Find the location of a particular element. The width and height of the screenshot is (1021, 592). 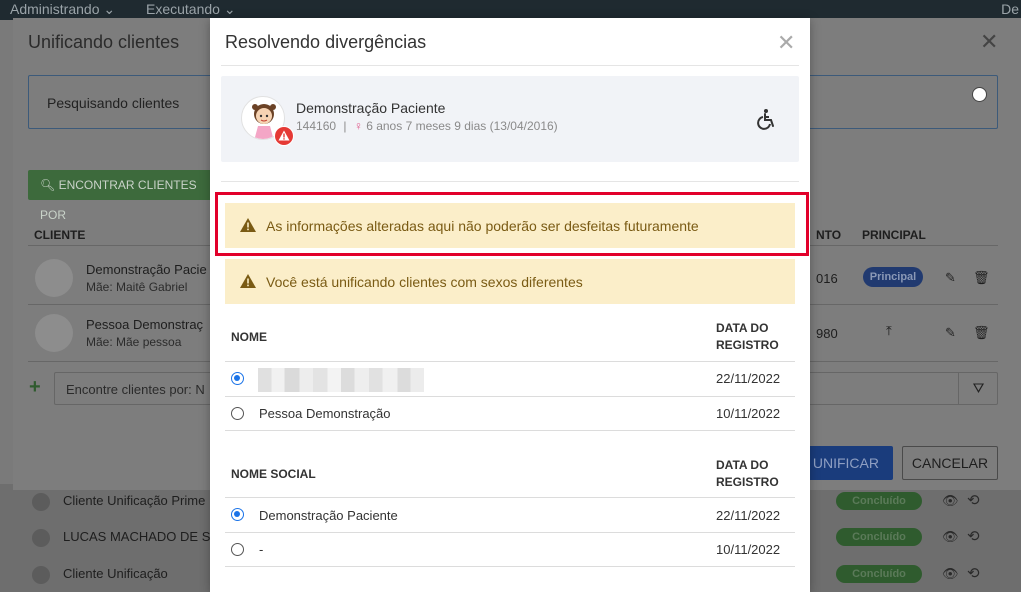

client-mother: Mãe: Mãe pessoa is located at coordinates (134, 342).